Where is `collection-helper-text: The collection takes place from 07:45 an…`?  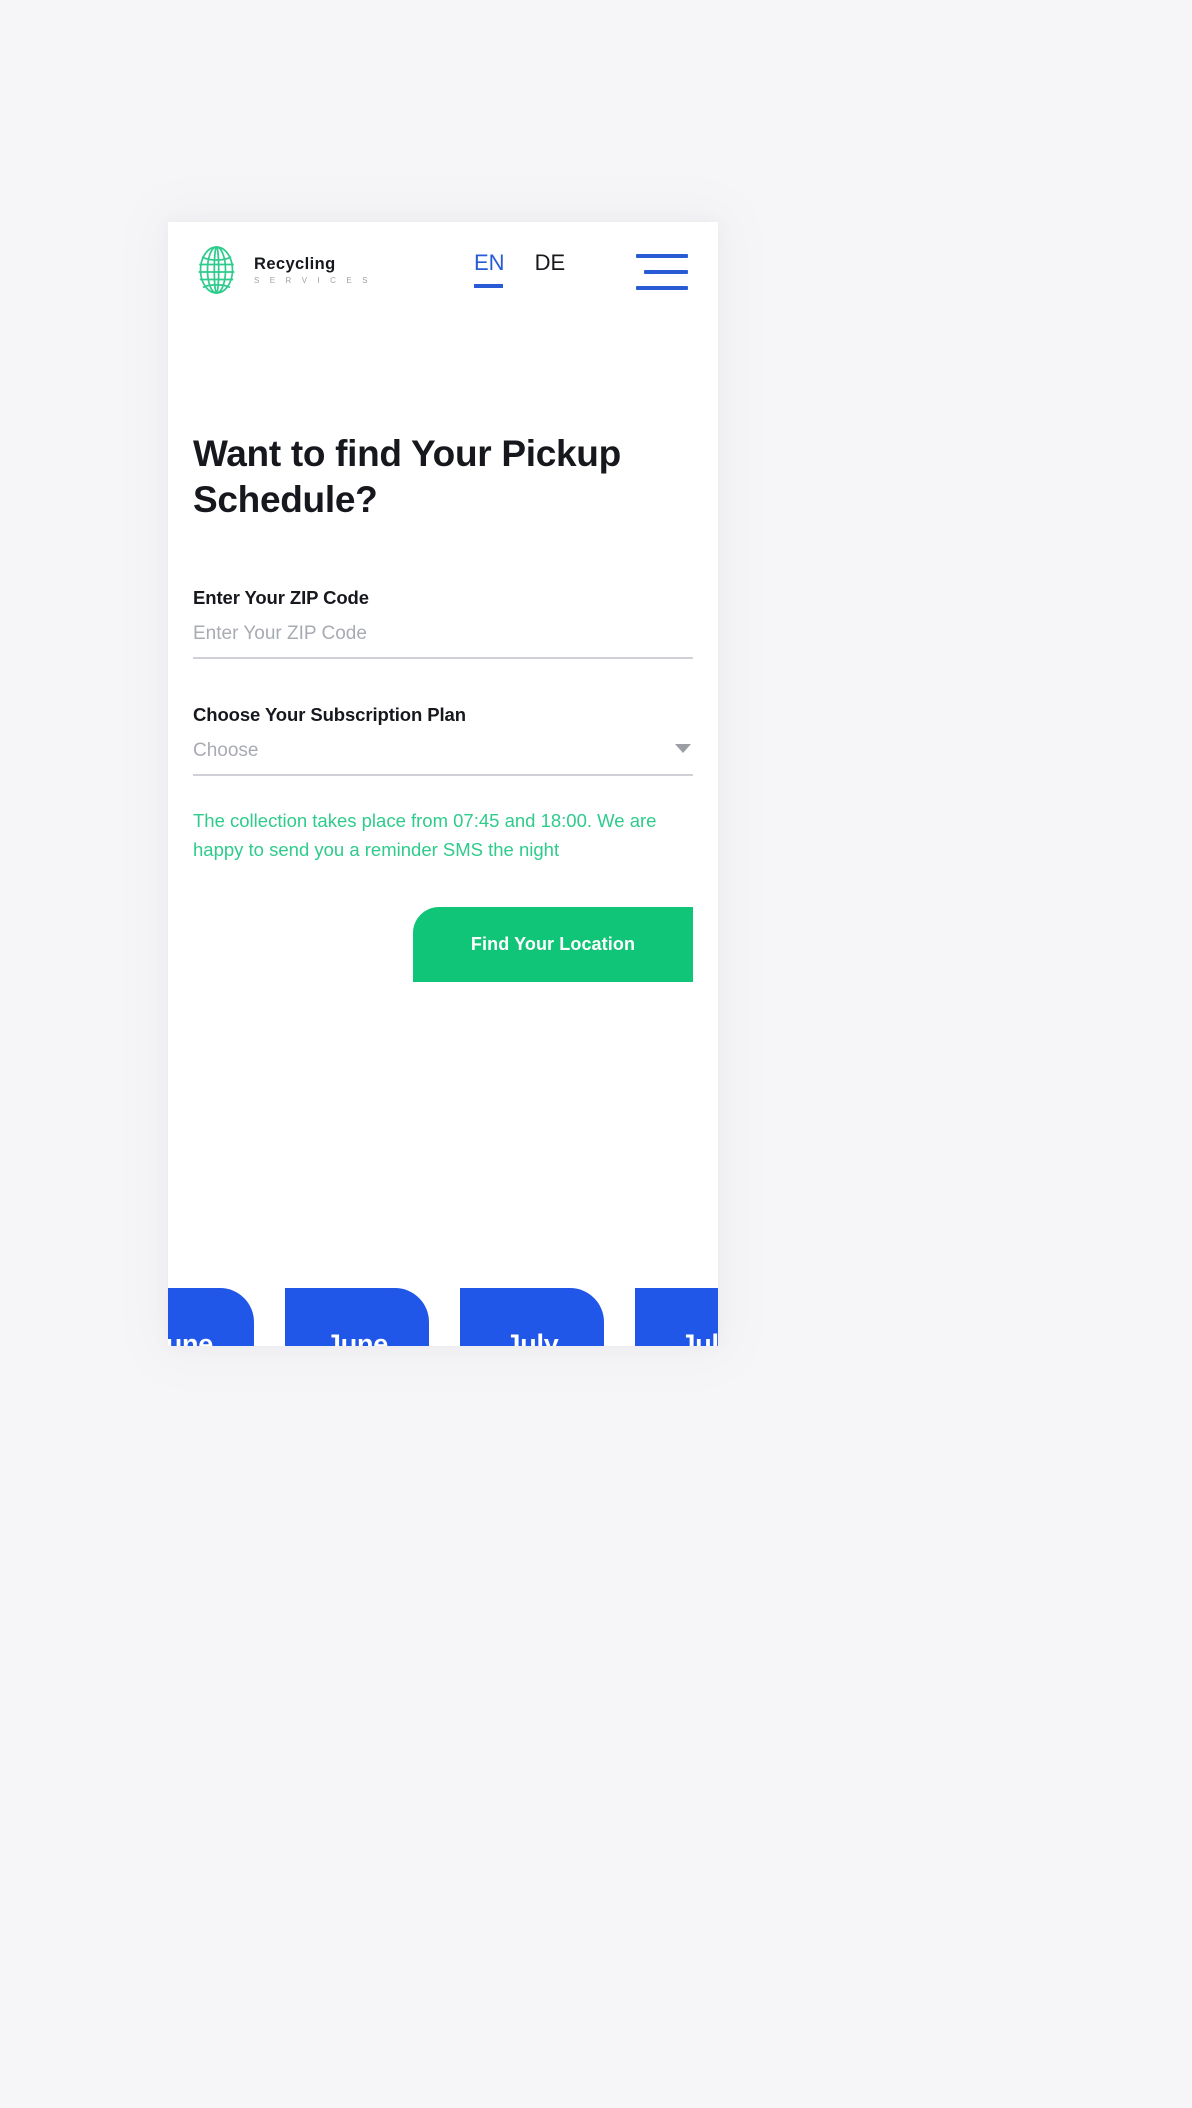 collection-helper-text: The collection takes place from 07:45 an… is located at coordinates (425, 835).